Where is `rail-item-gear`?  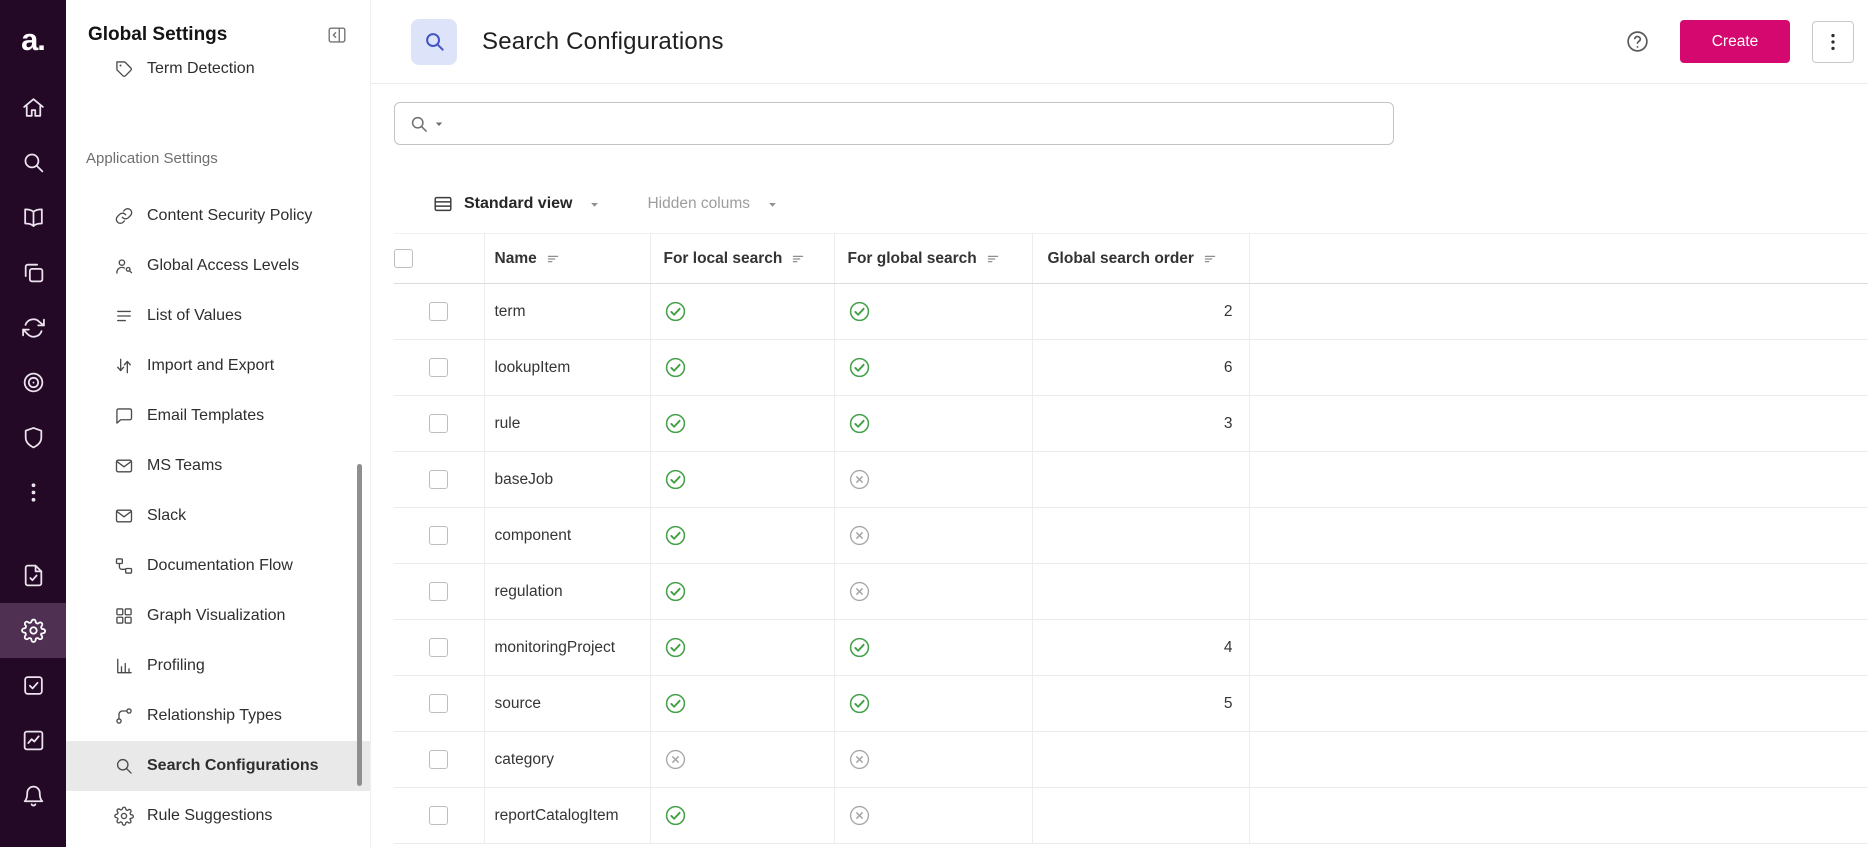
rail-item-gear is located at coordinates (33, 630).